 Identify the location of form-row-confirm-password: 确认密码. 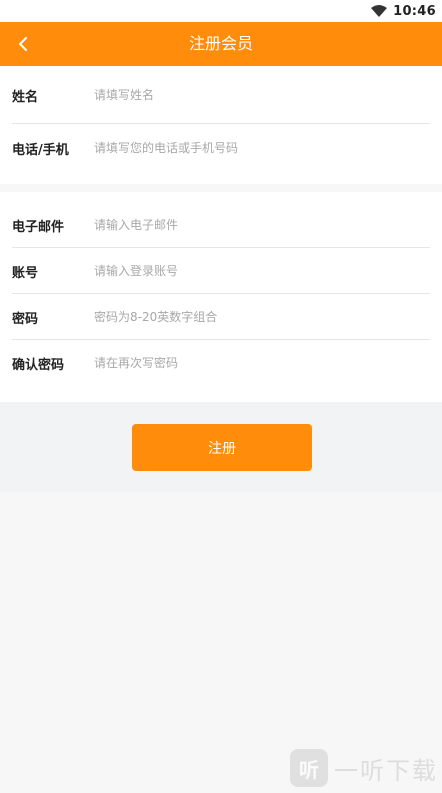
(221, 363).